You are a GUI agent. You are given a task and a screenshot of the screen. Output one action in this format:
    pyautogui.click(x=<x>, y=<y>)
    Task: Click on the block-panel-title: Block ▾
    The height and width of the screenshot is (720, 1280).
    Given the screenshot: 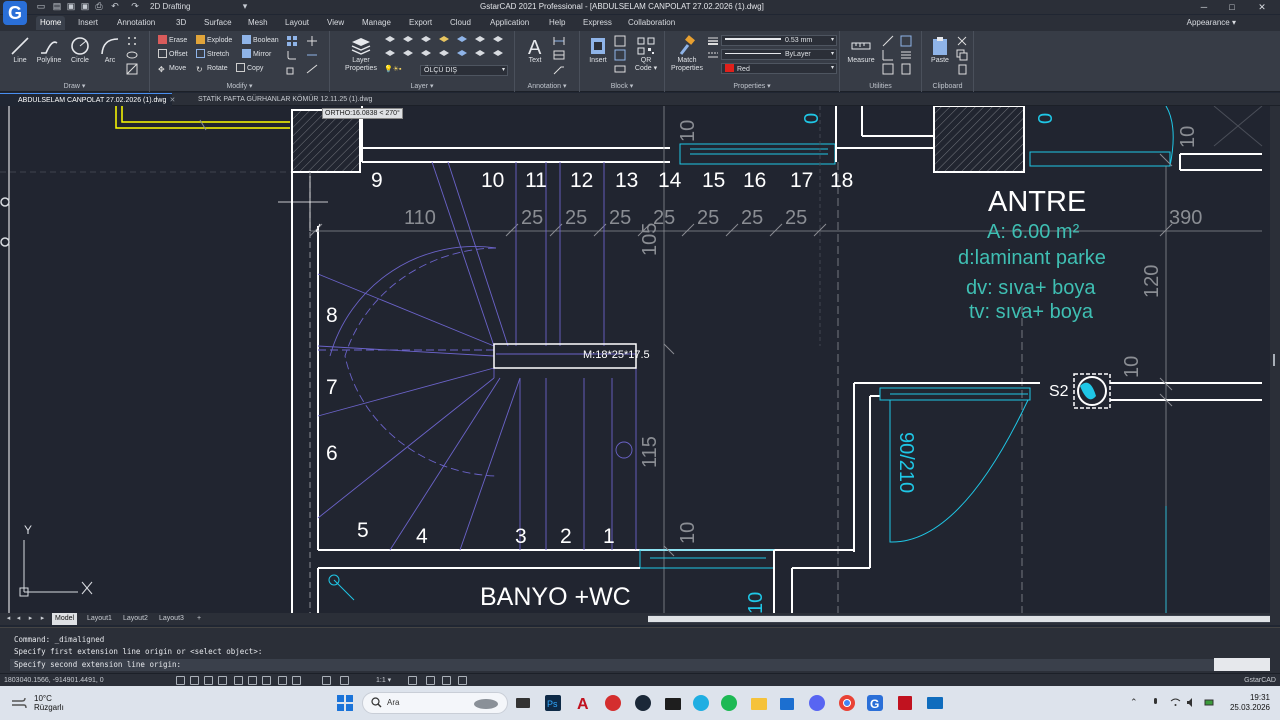 What is the action you would take?
    pyautogui.click(x=622, y=86)
    